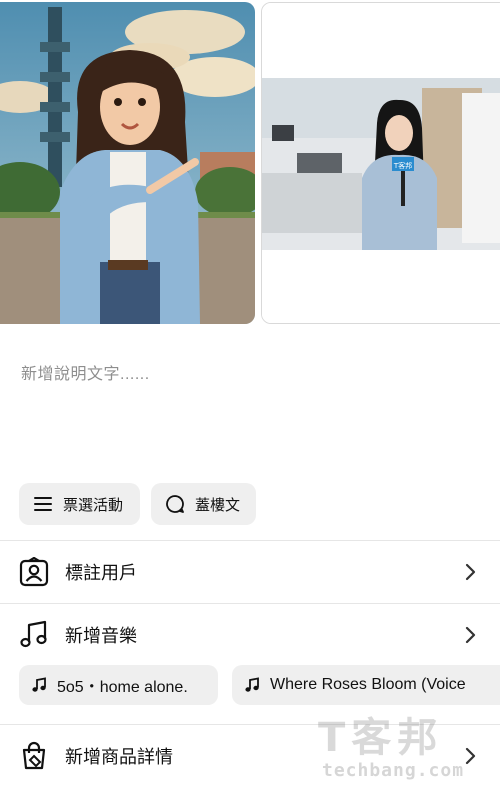 This screenshot has height=806, width=500. Describe the element at coordinates (101, 636) in the screenshot. I see `add-music-label: 新增音樂` at that location.